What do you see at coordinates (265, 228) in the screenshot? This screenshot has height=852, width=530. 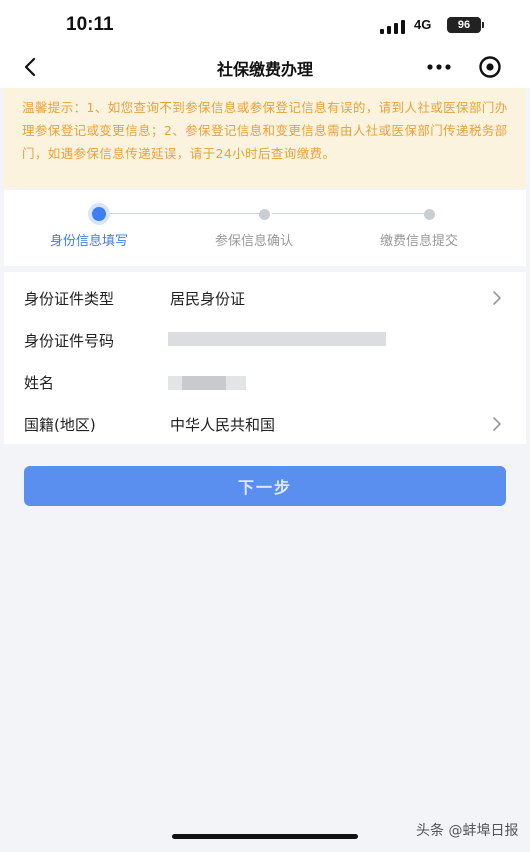 I see `progress-steps: 身份信息填写 参保信息确认 缴费信息提交` at bounding box center [265, 228].